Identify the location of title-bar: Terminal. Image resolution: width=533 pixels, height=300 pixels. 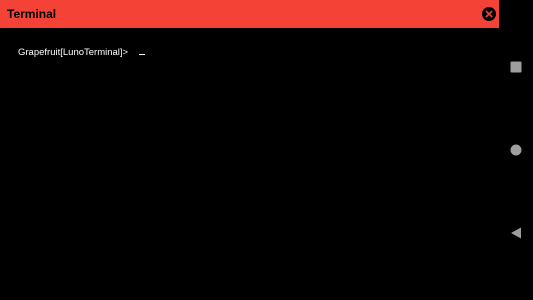
(249, 14).